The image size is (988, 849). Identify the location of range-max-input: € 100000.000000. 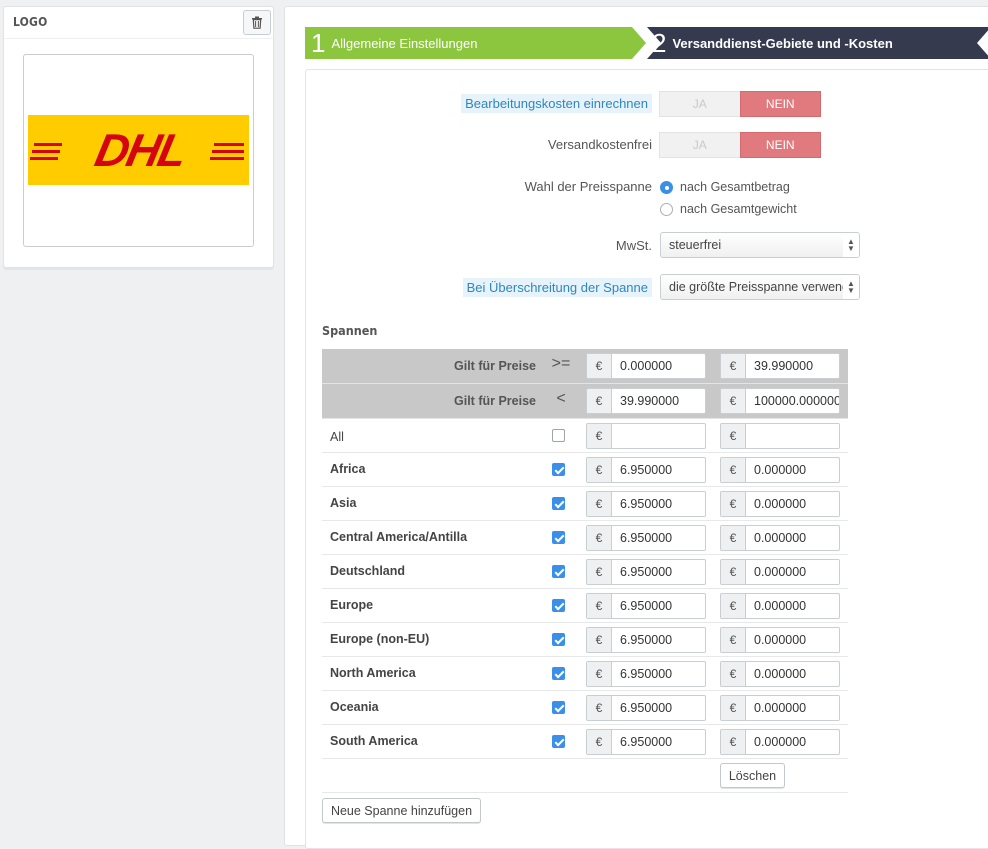
(780, 401).